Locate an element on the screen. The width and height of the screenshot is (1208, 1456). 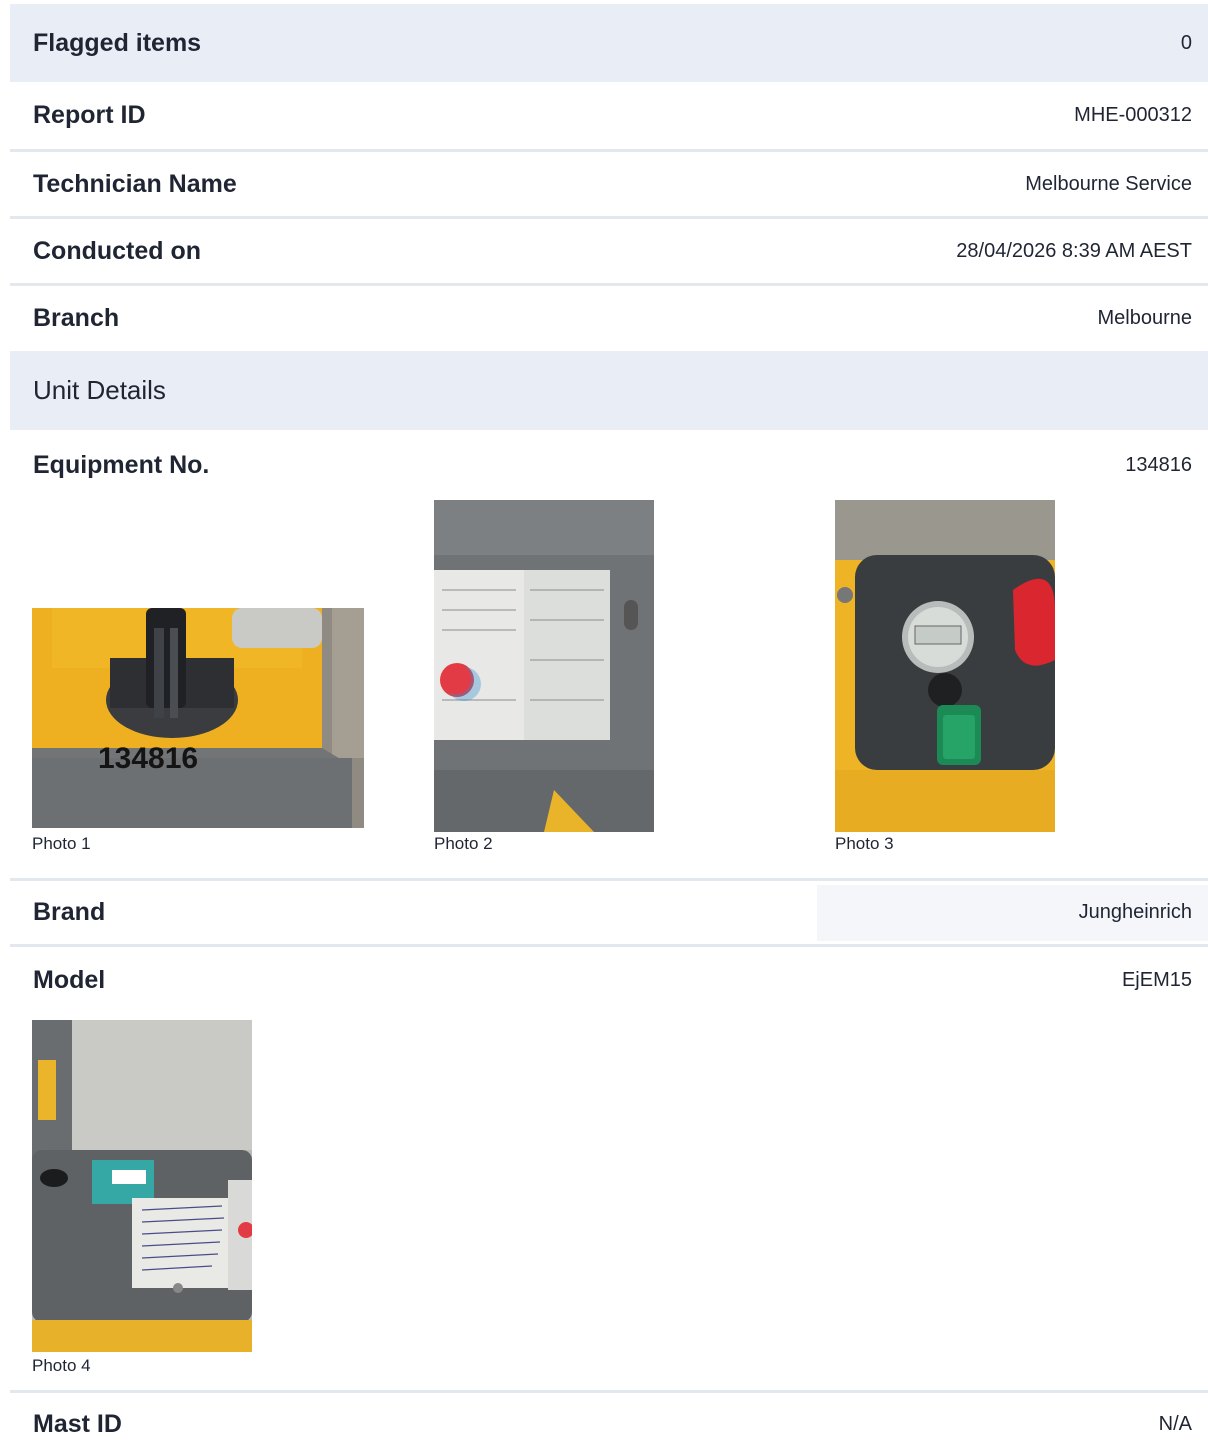
photo-thumbnail: 134816 Photo 1 is located at coordinates (198, 685).